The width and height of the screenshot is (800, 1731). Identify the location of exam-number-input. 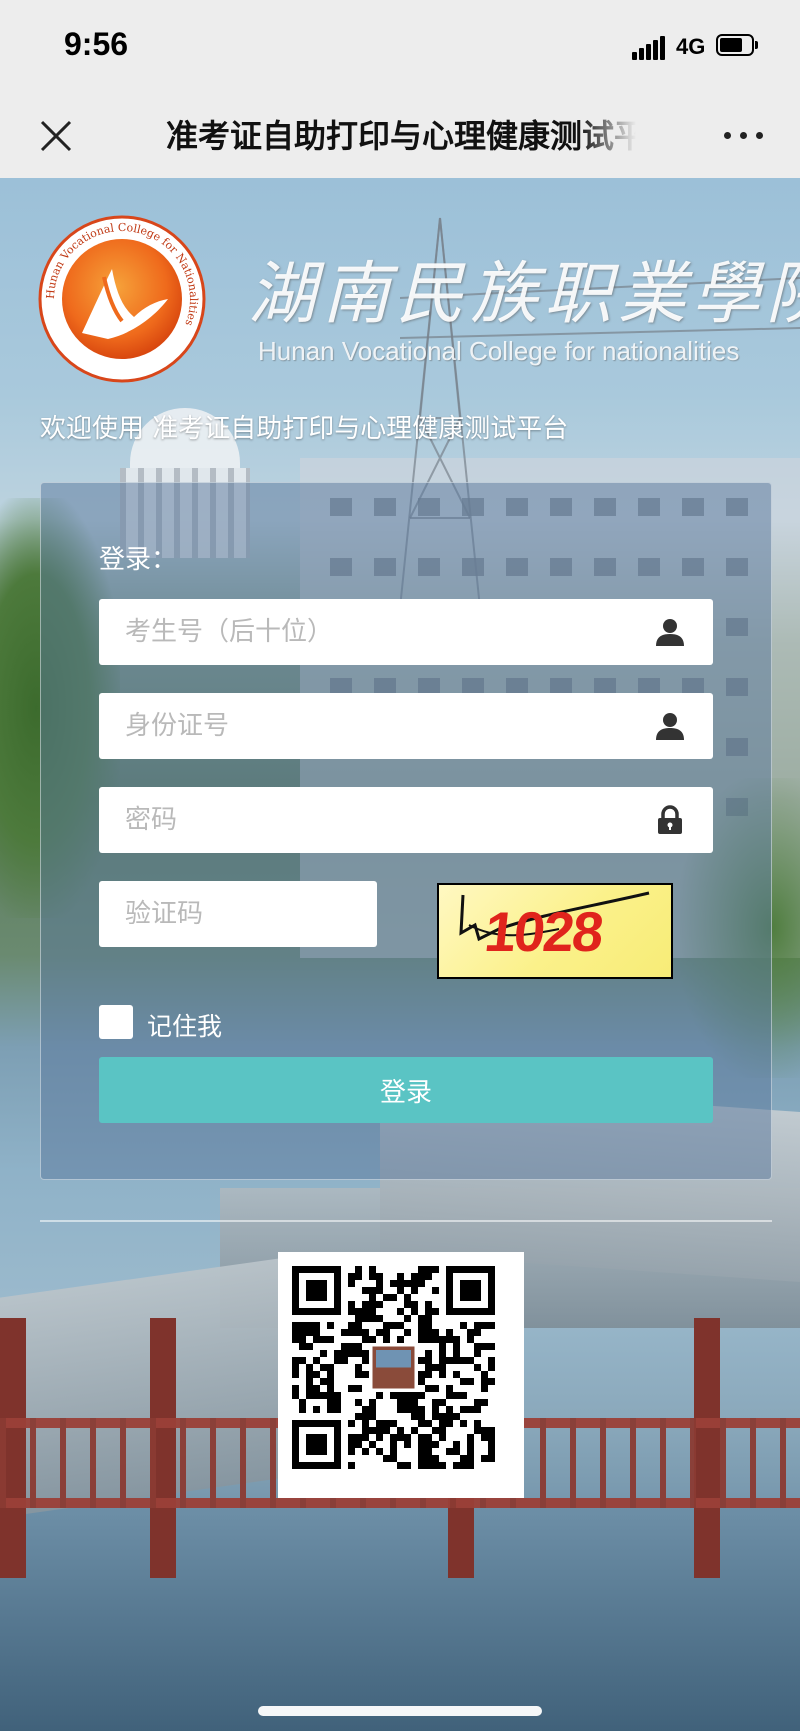
(406, 632).